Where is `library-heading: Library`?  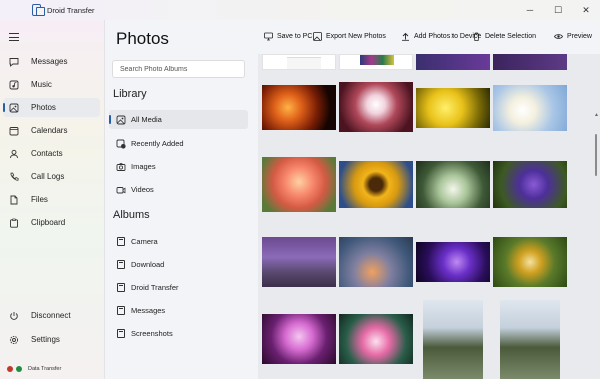 library-heading: Library is located at coordinates (130, 94).